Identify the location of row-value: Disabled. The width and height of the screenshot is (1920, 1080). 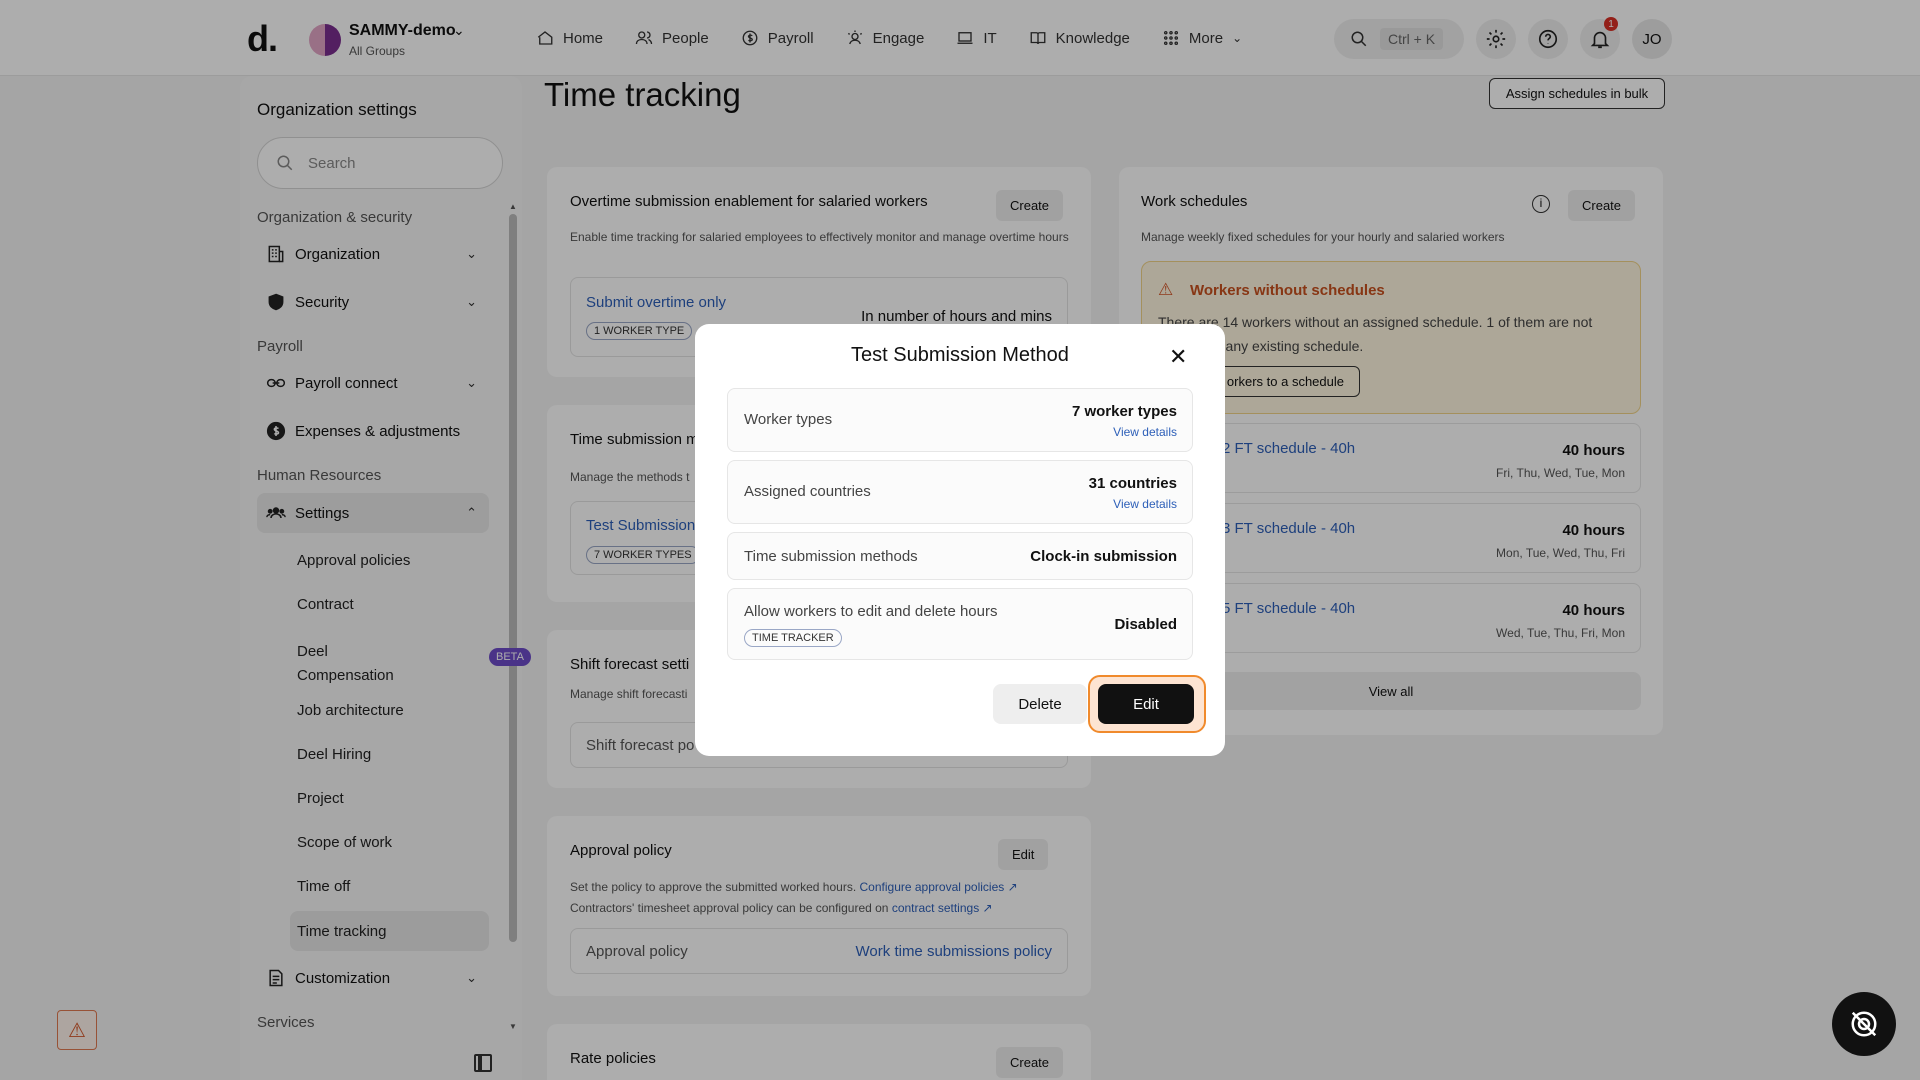
(1145, 624).